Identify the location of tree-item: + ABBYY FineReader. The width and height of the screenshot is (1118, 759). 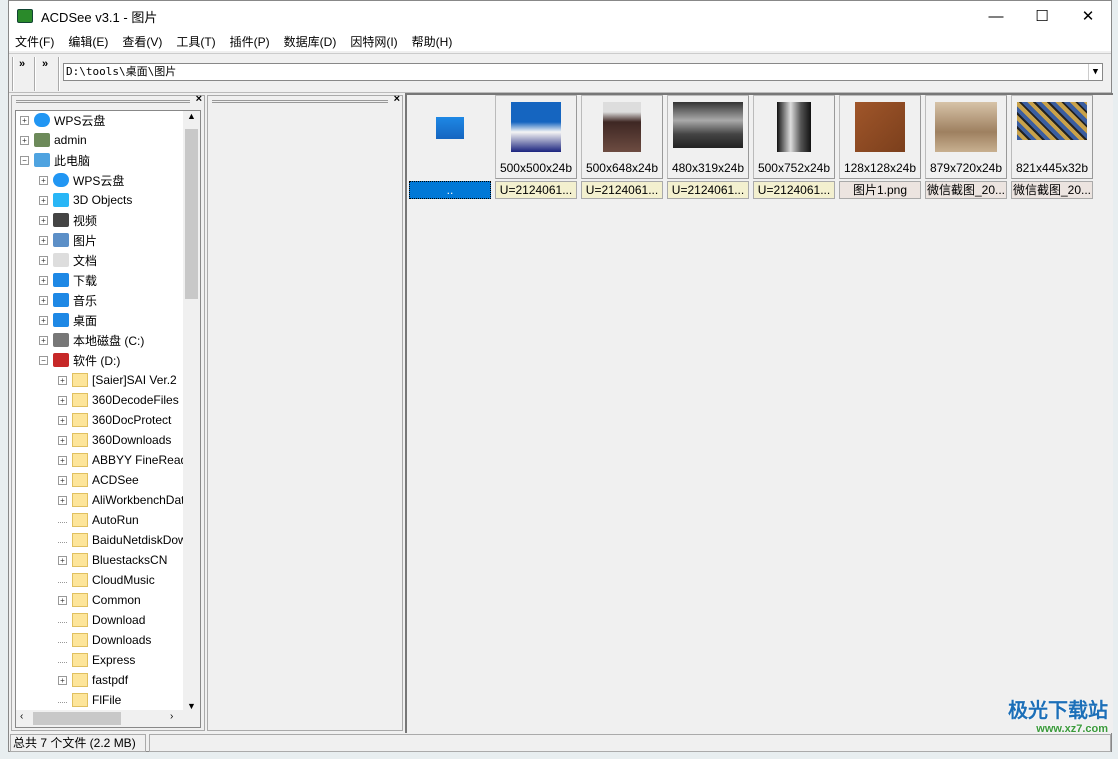
(128, 460).